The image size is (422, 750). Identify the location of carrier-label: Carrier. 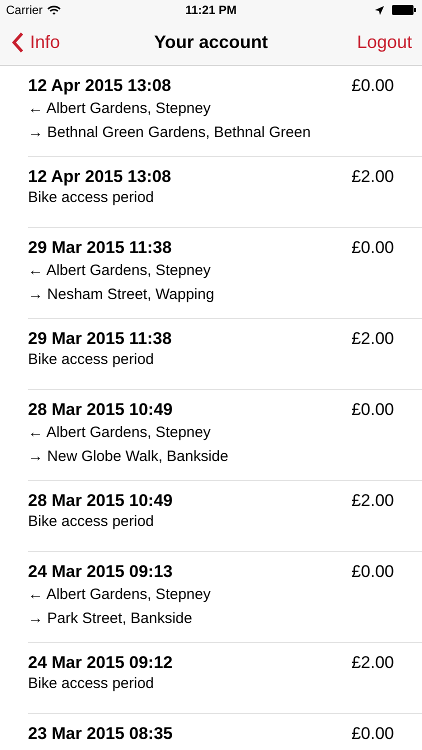
(24, 10).